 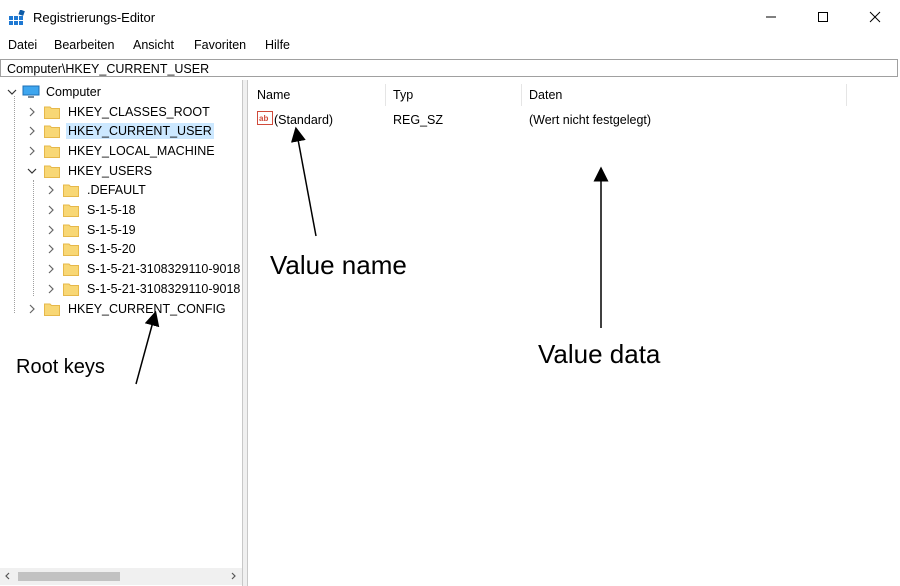 I want to click on menu-bearbeiten: Bearbeiten, so click(x=84, y=45).